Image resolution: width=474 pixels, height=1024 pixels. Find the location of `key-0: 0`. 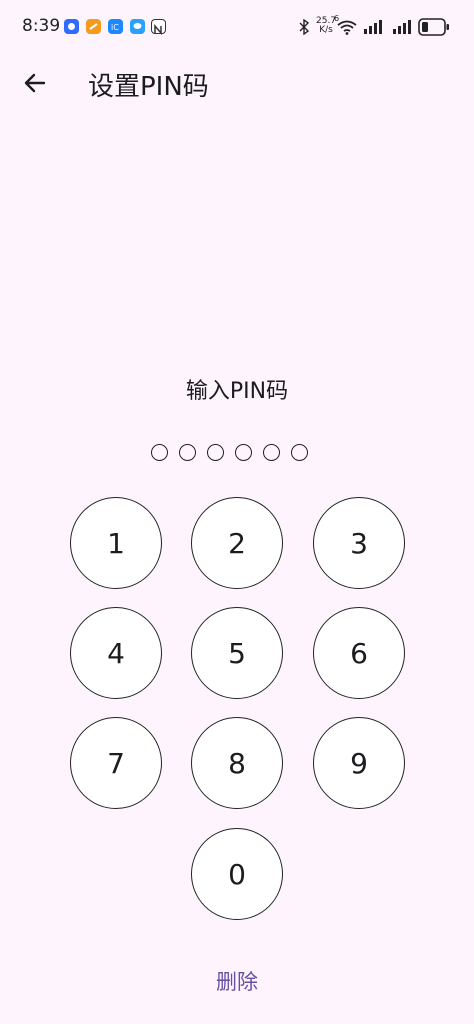

key-0: 0 is located at coordinates (237, 874).